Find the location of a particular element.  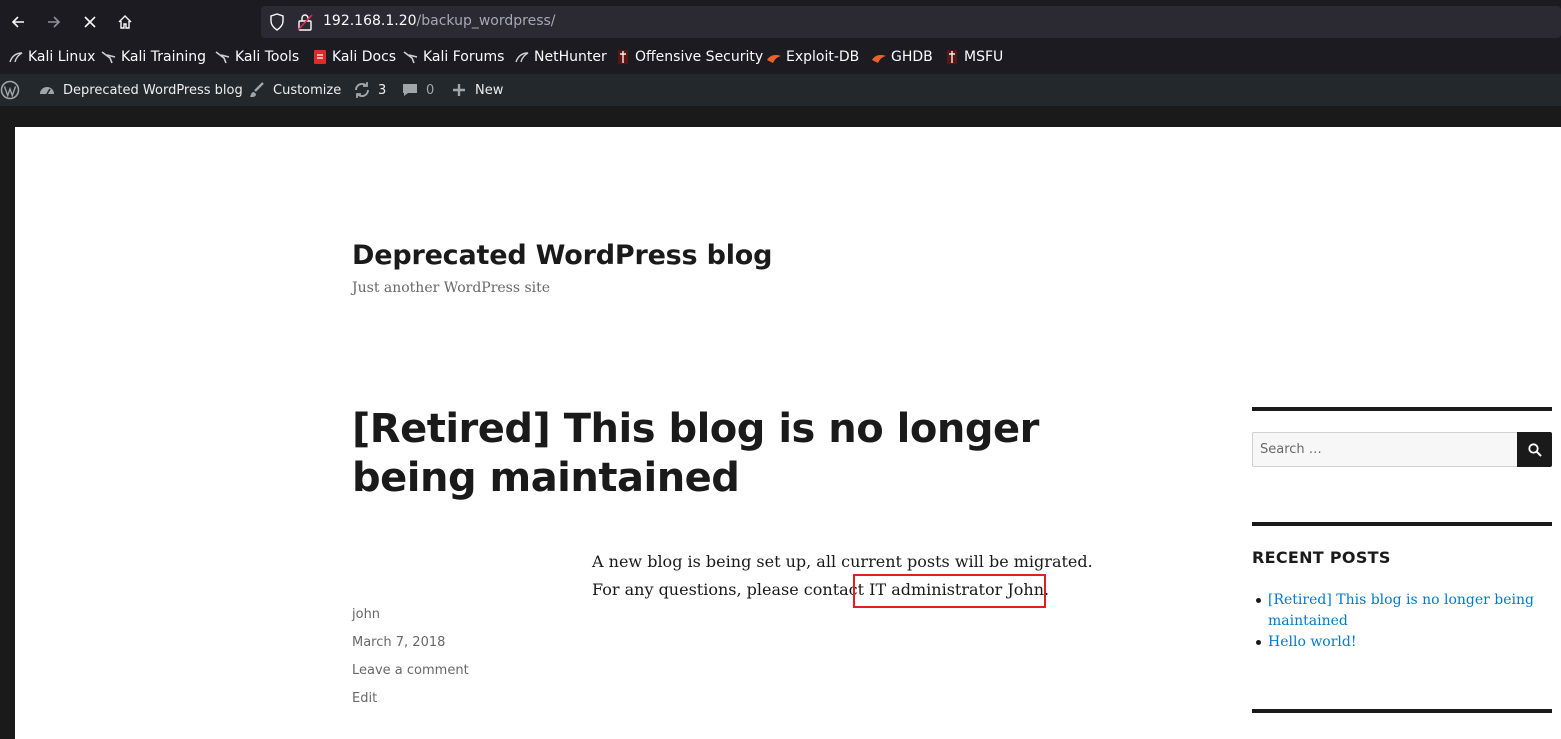

bookmark-ghdb: GHDB is located at coordinates (902, 57).